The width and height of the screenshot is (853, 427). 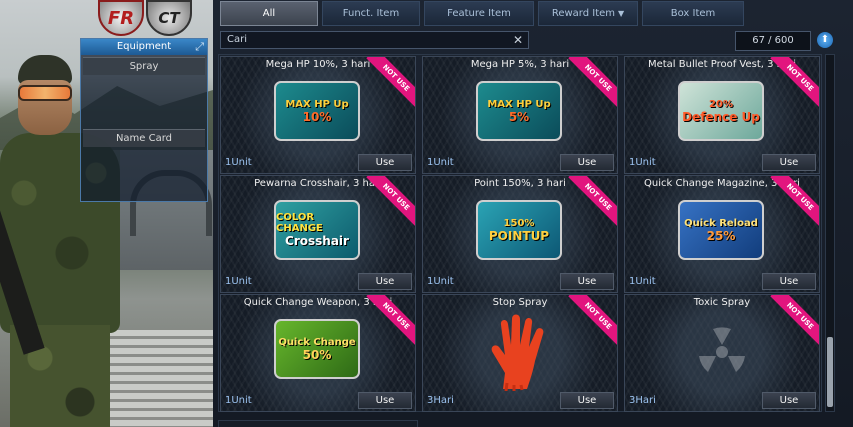 I want to click on thumb-text-2: POINTUP, so click(x=519, y=235).